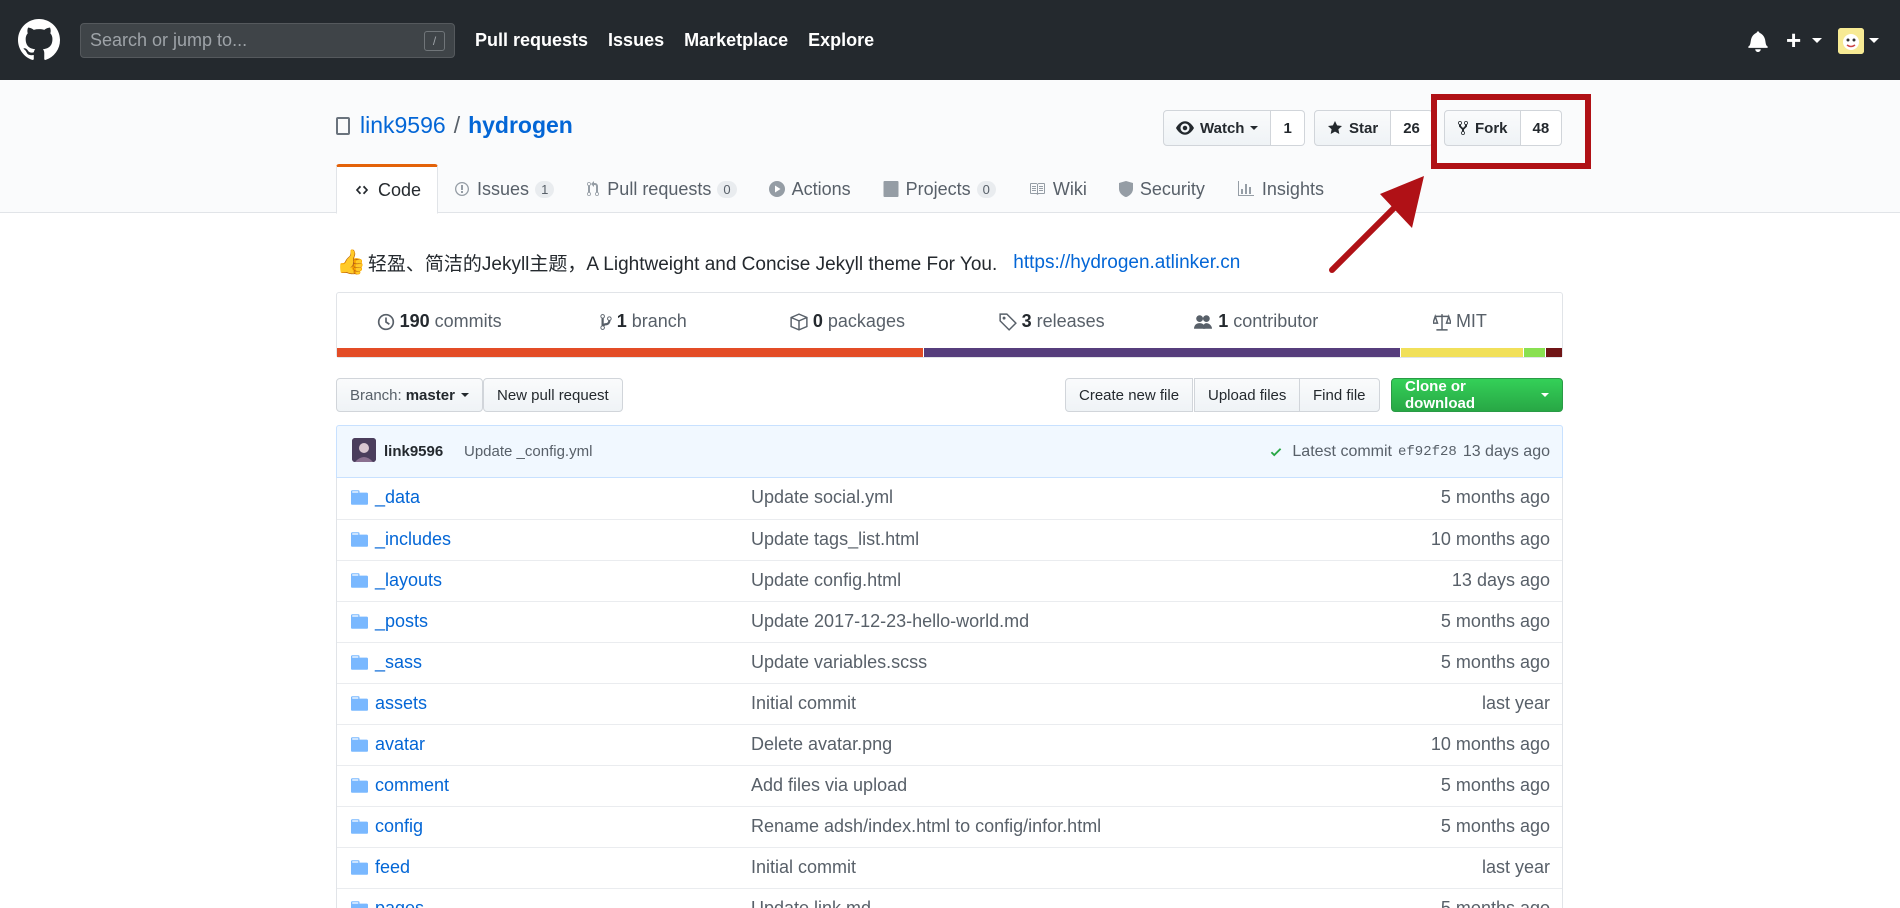 The width and height of the screenshot is (1900, 908). Describe the element at coordinates (413, 539) in the screenshot. I see `file-name-link: _includes` at that location.